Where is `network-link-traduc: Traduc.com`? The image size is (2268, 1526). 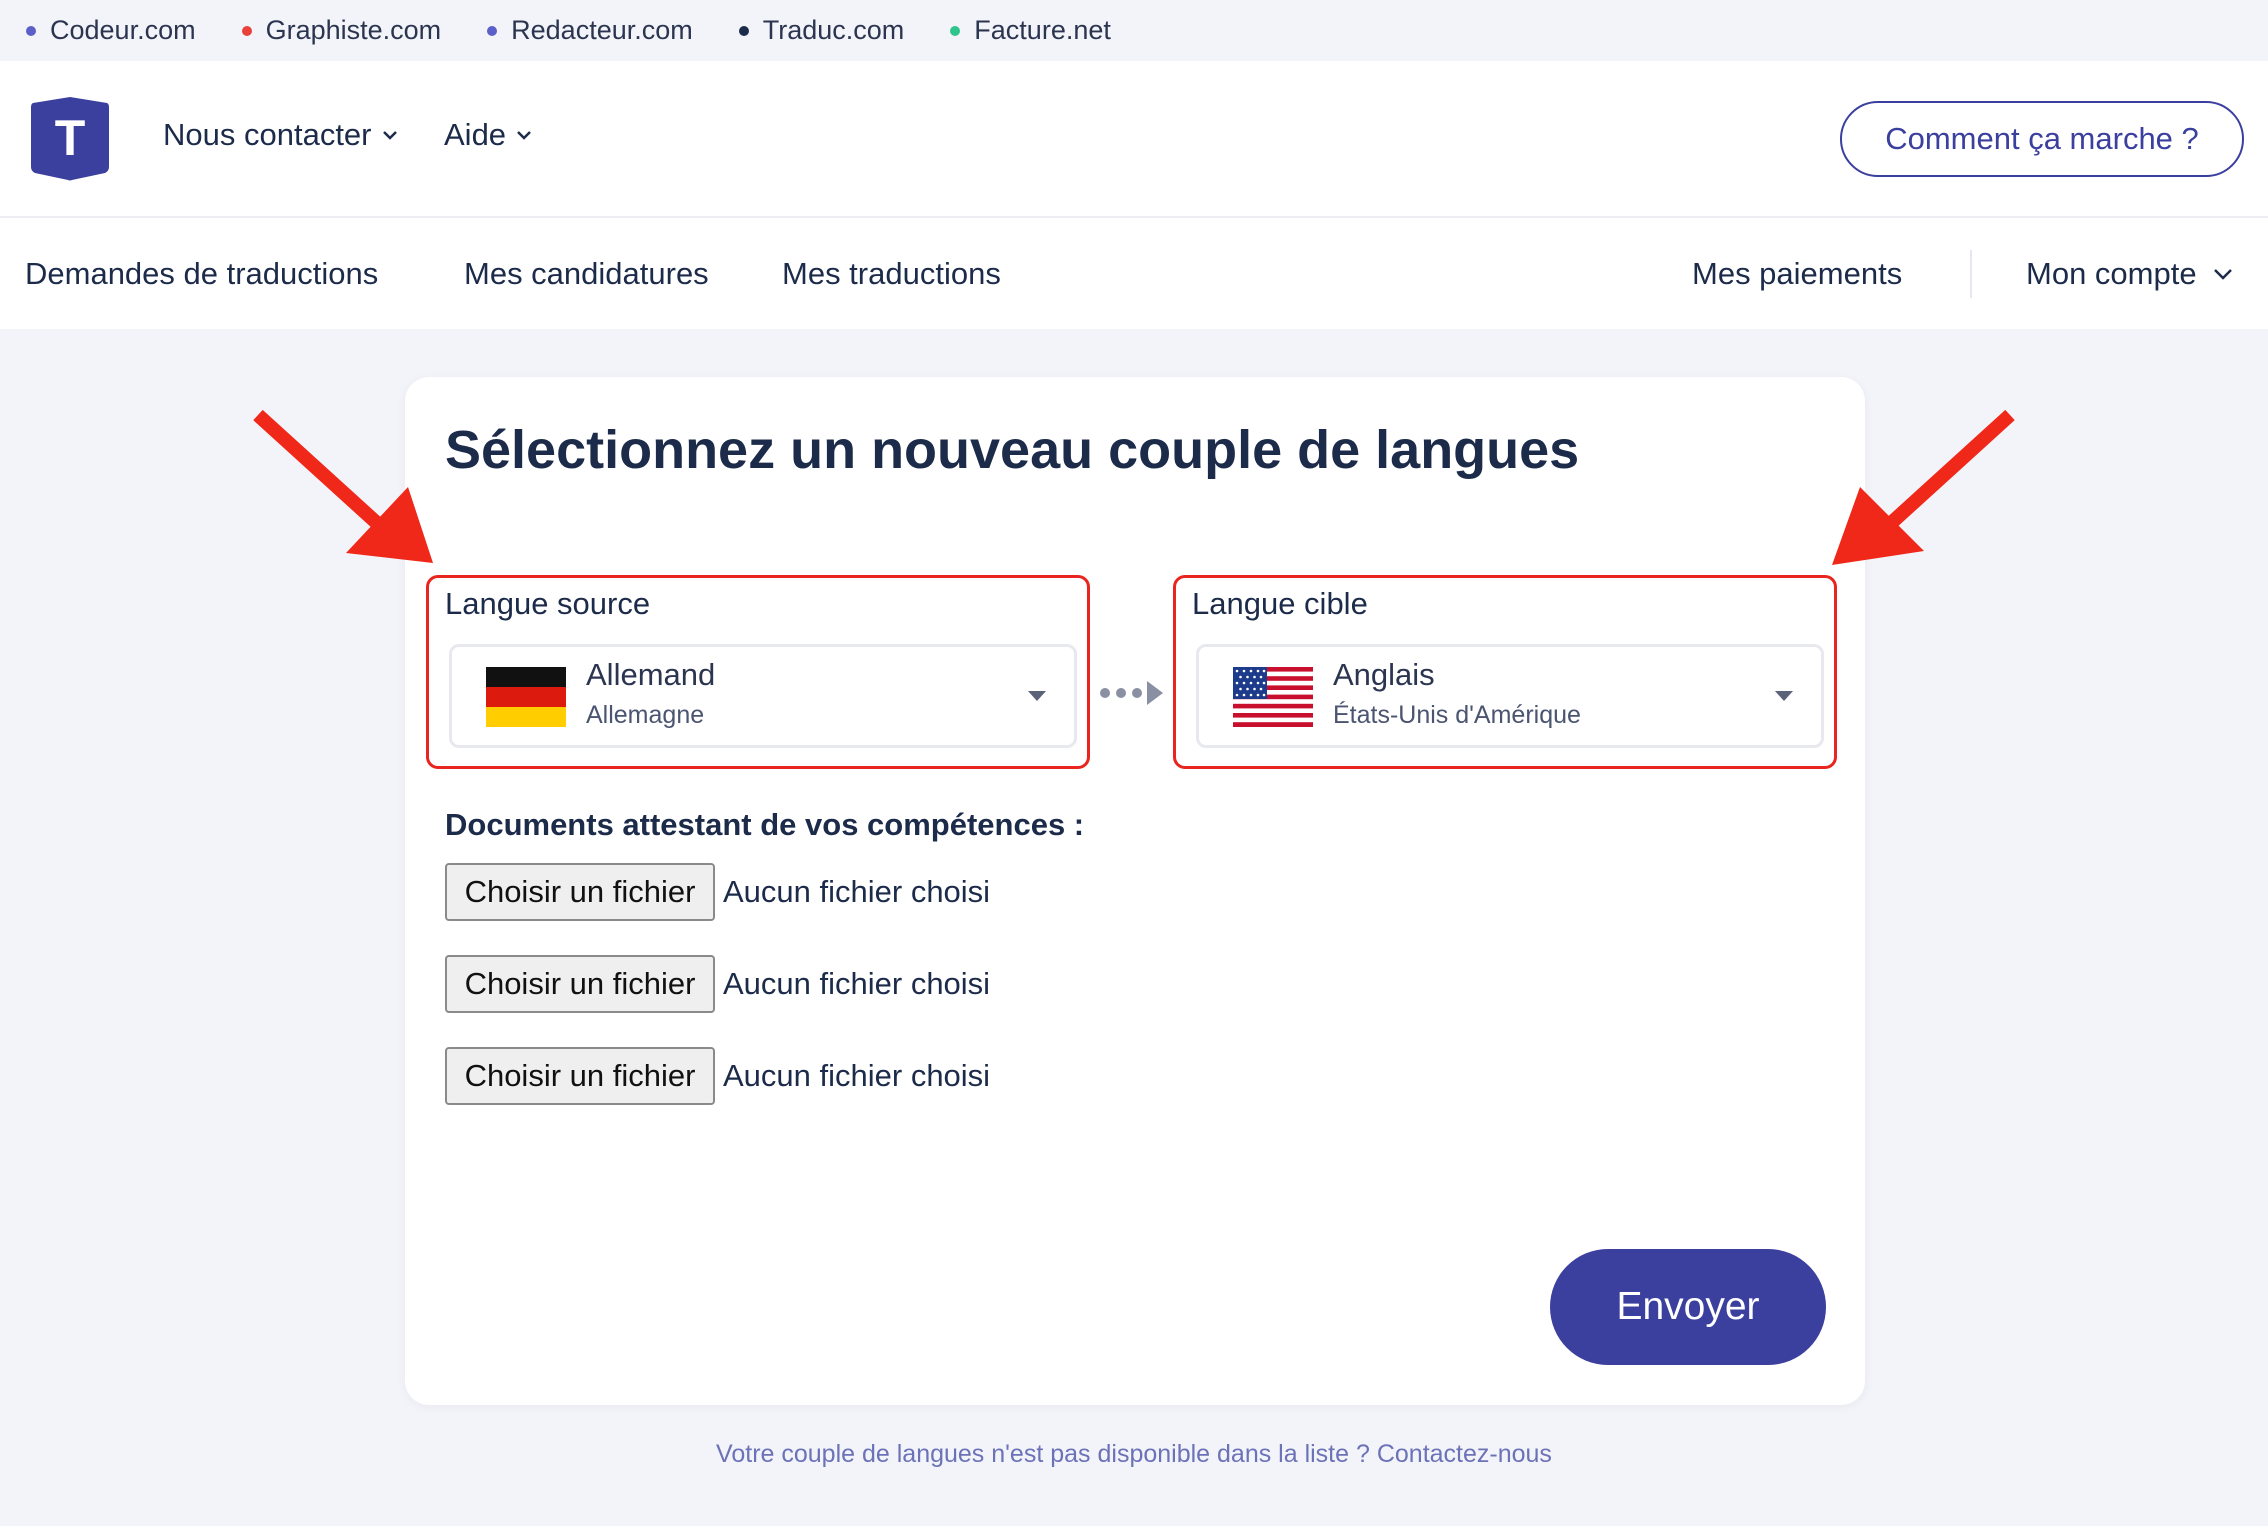
network-link-traduc: Traduc.com is located at coordinates (821, 30).